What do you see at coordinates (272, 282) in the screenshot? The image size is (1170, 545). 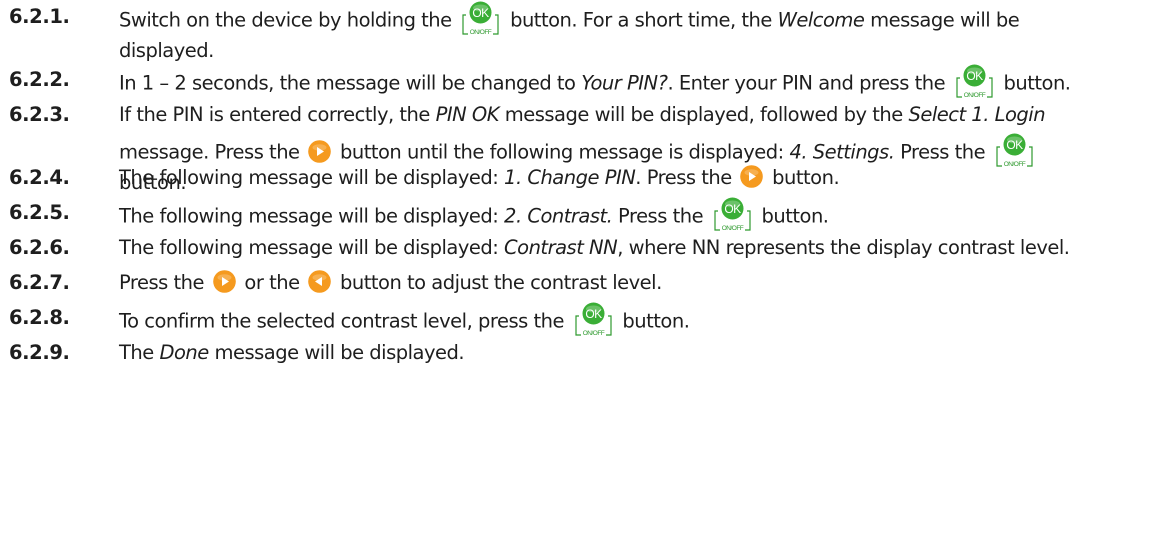 I see `step-text: or the` at bounding box center [272, 282].